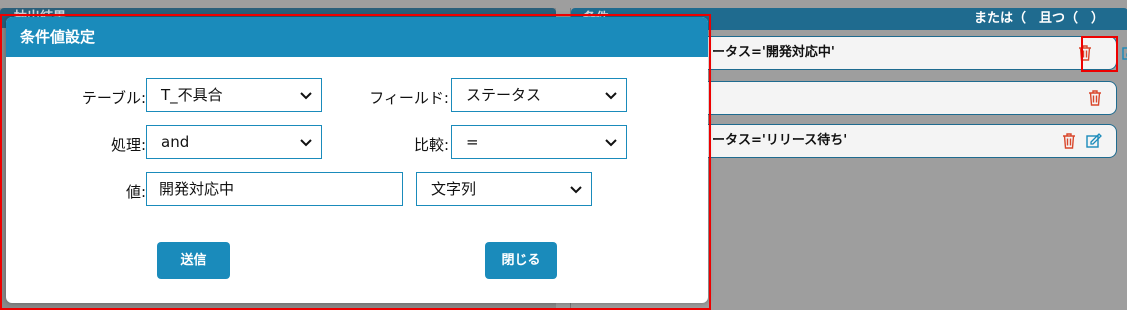  What do you see at coordinates (1099, 54) in the screenshot?
I see `edit-icon-highlight` at bounding box center [1099, 54].